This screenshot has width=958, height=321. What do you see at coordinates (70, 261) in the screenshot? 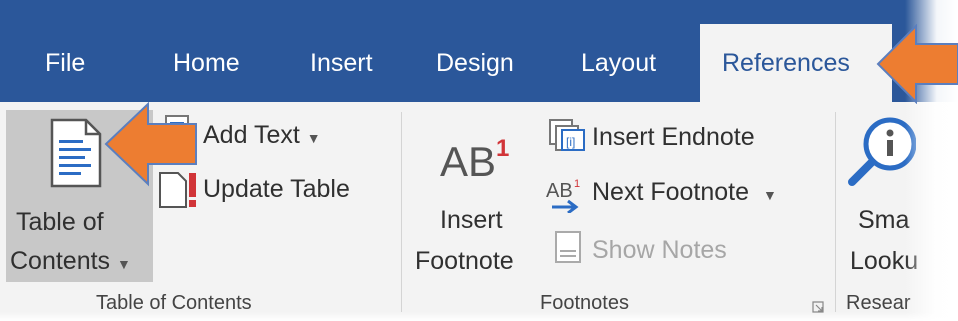
I see `toc-button-label-line2: Contents ▼` at bounding box center [70, 261].